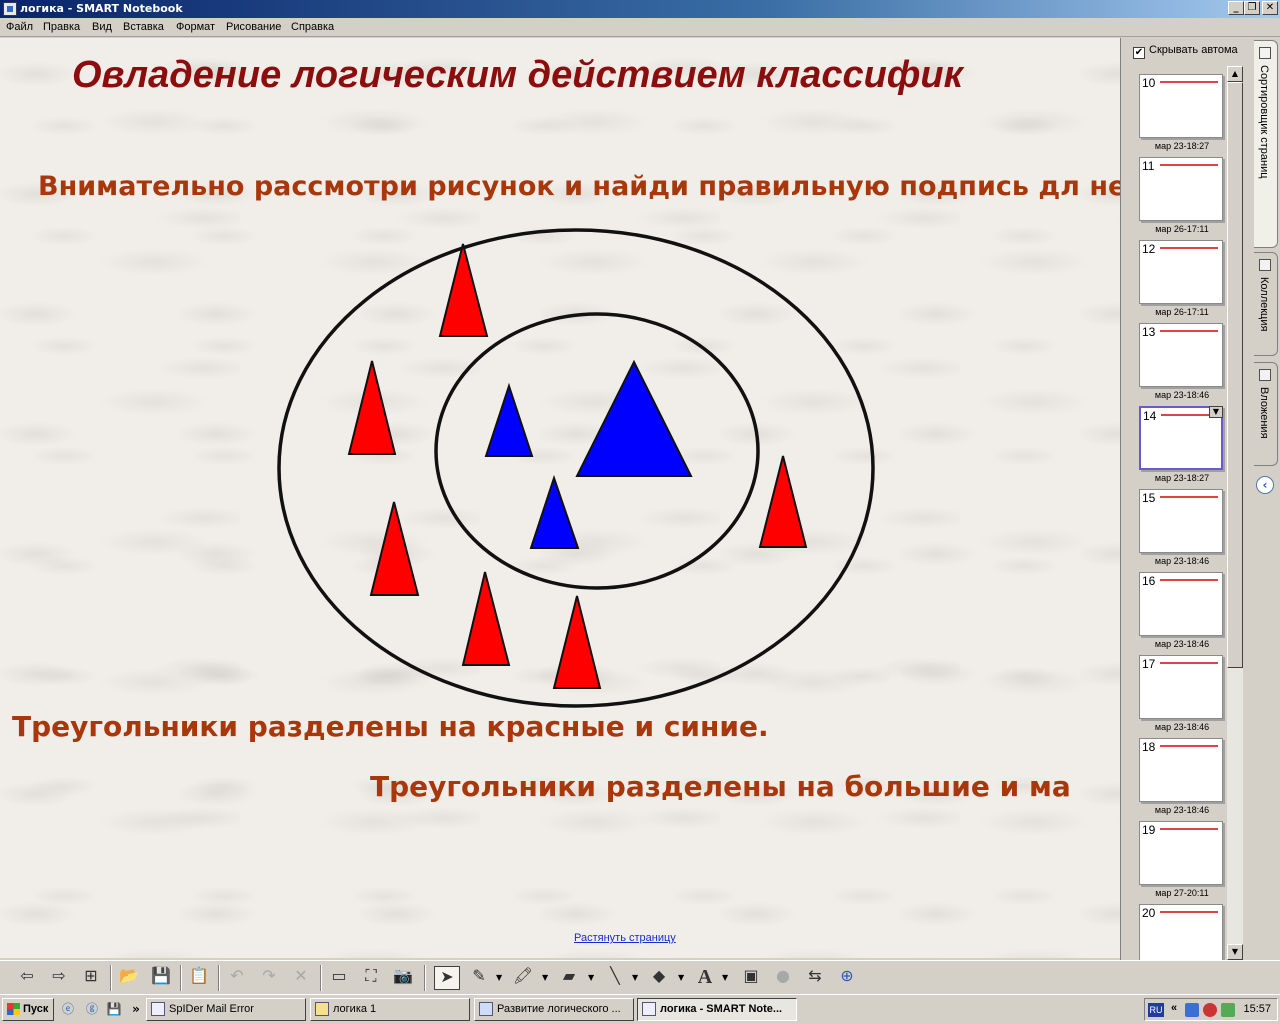 This screenshot has width=1280, height=1024. What do you see at coordinates (371, 978) in the screenshot?
I see `fullscreen-icon: ⛶` at bounding box center [371, 978].